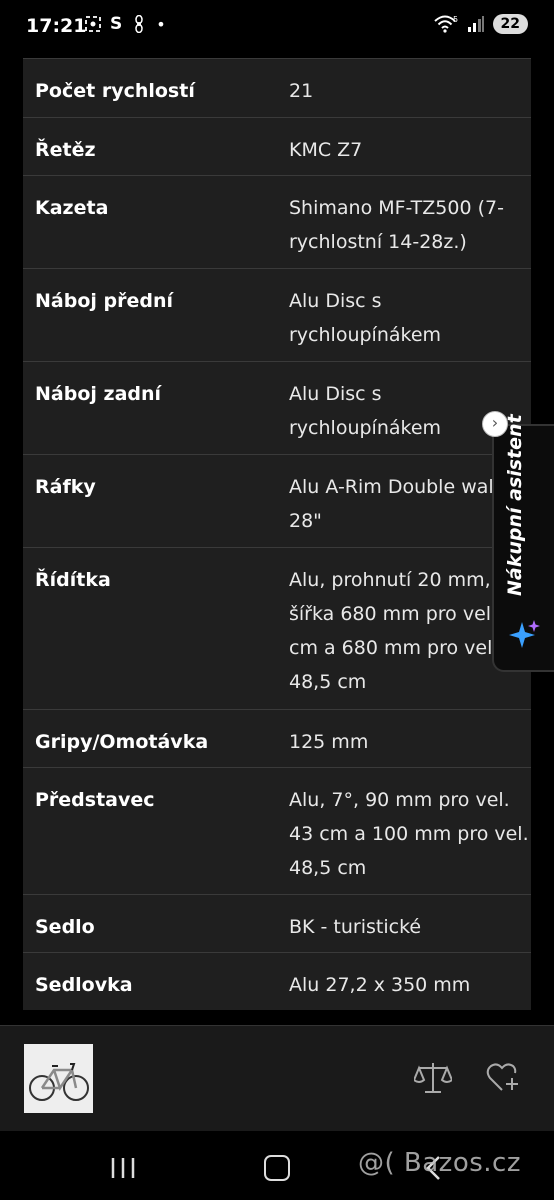  I want to click on spec-value-line: 28", so click(305, 521).